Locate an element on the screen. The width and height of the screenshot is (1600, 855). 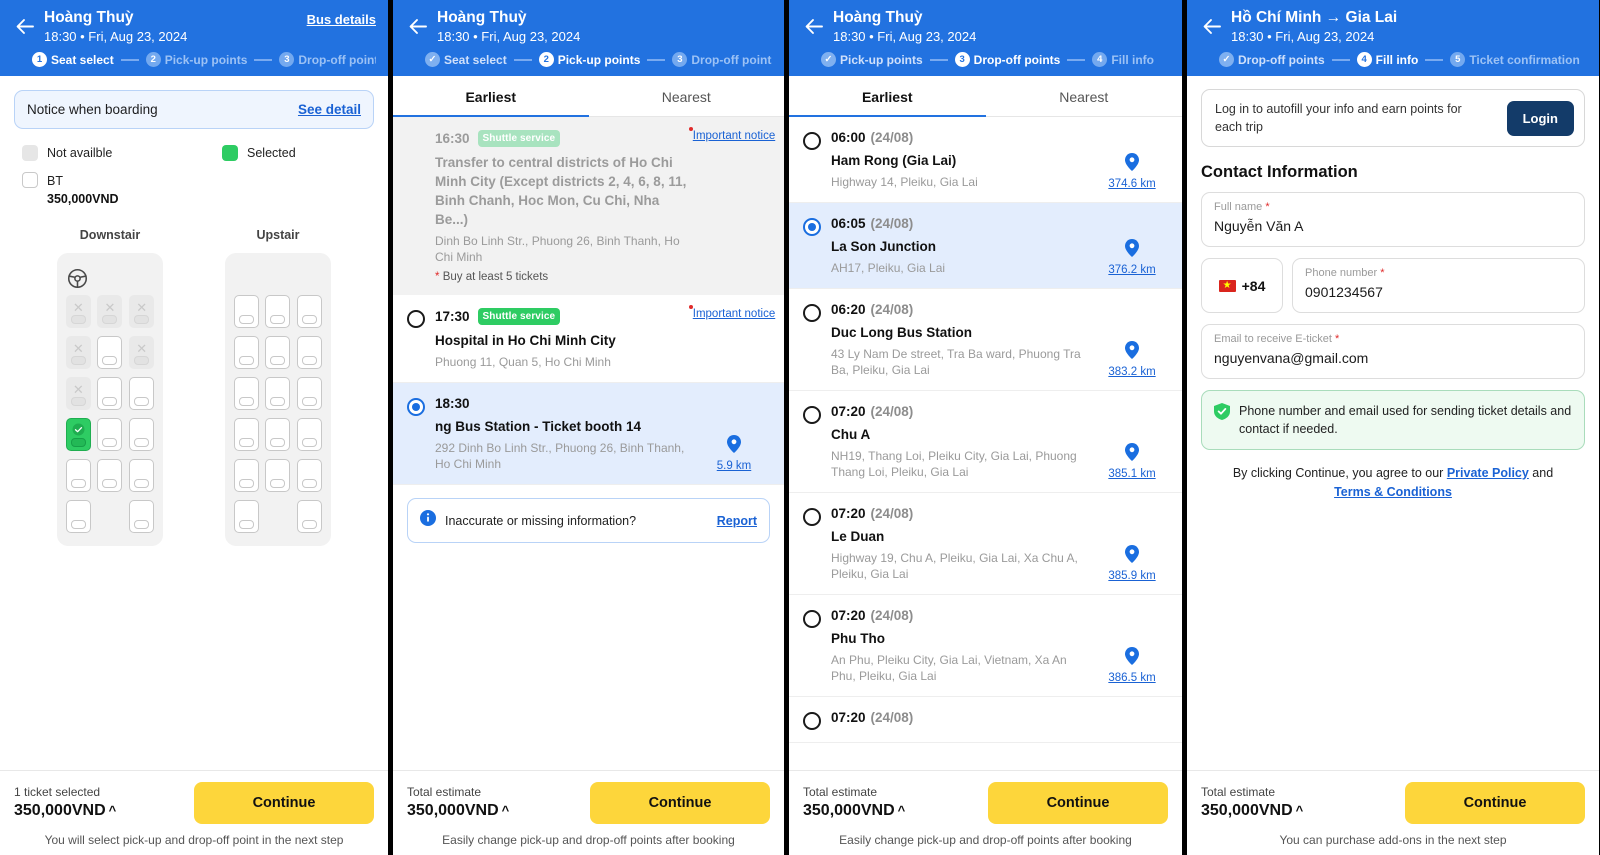
distance-link: 385.9 km is located at coordinates (1131, 576).